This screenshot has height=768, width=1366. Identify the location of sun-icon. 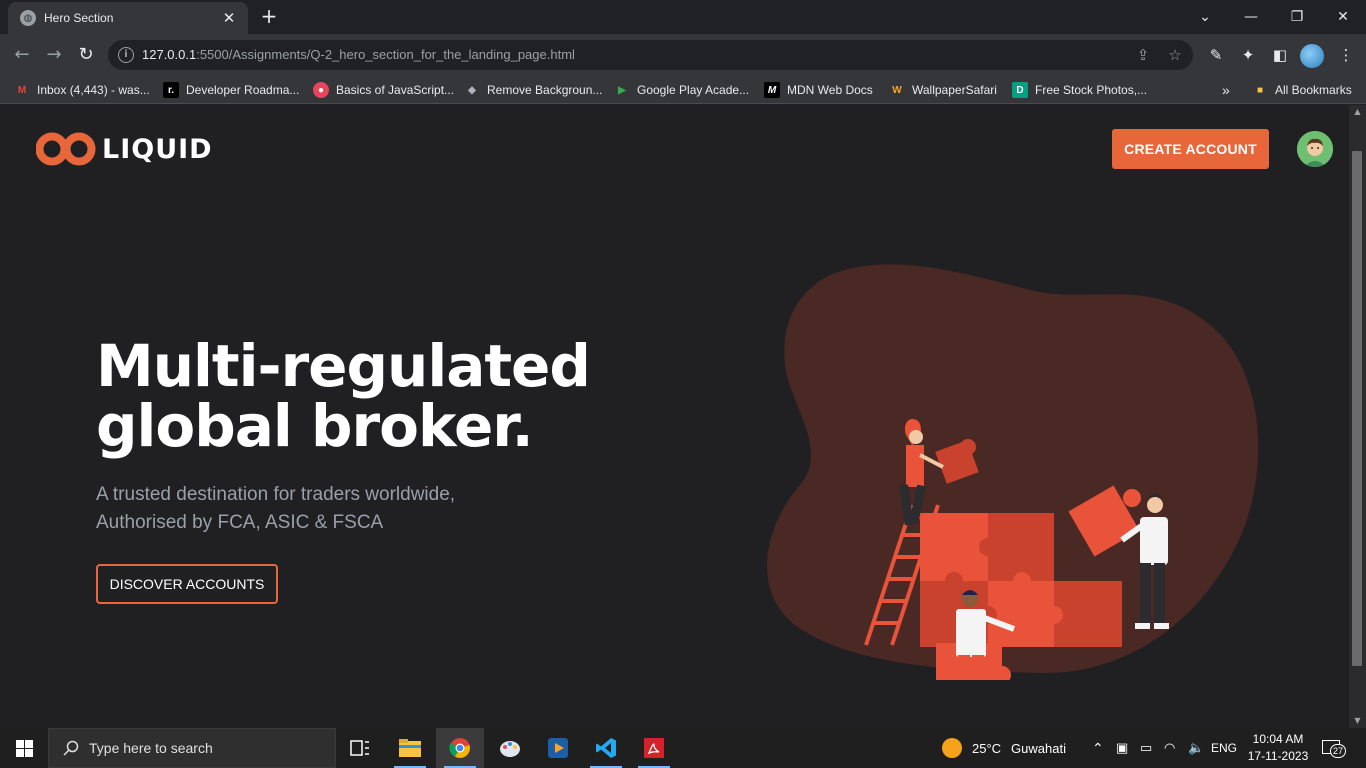
(952, 748).